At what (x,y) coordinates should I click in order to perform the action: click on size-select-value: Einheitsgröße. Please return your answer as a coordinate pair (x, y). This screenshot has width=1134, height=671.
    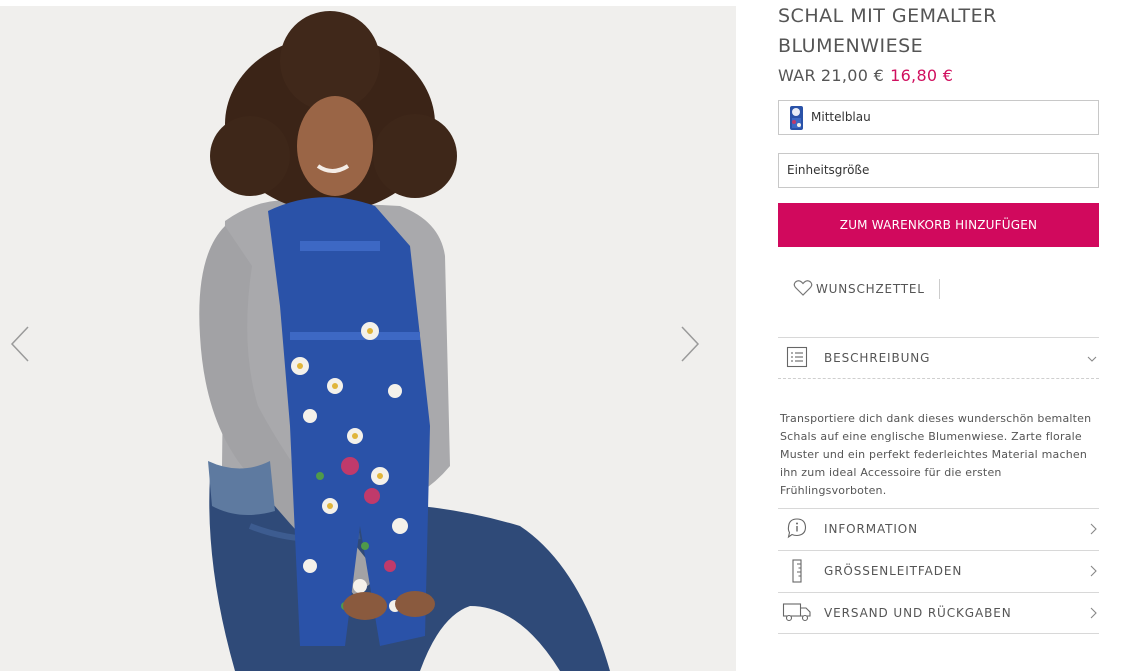
    Looking at the image, I should click on (828, 170).